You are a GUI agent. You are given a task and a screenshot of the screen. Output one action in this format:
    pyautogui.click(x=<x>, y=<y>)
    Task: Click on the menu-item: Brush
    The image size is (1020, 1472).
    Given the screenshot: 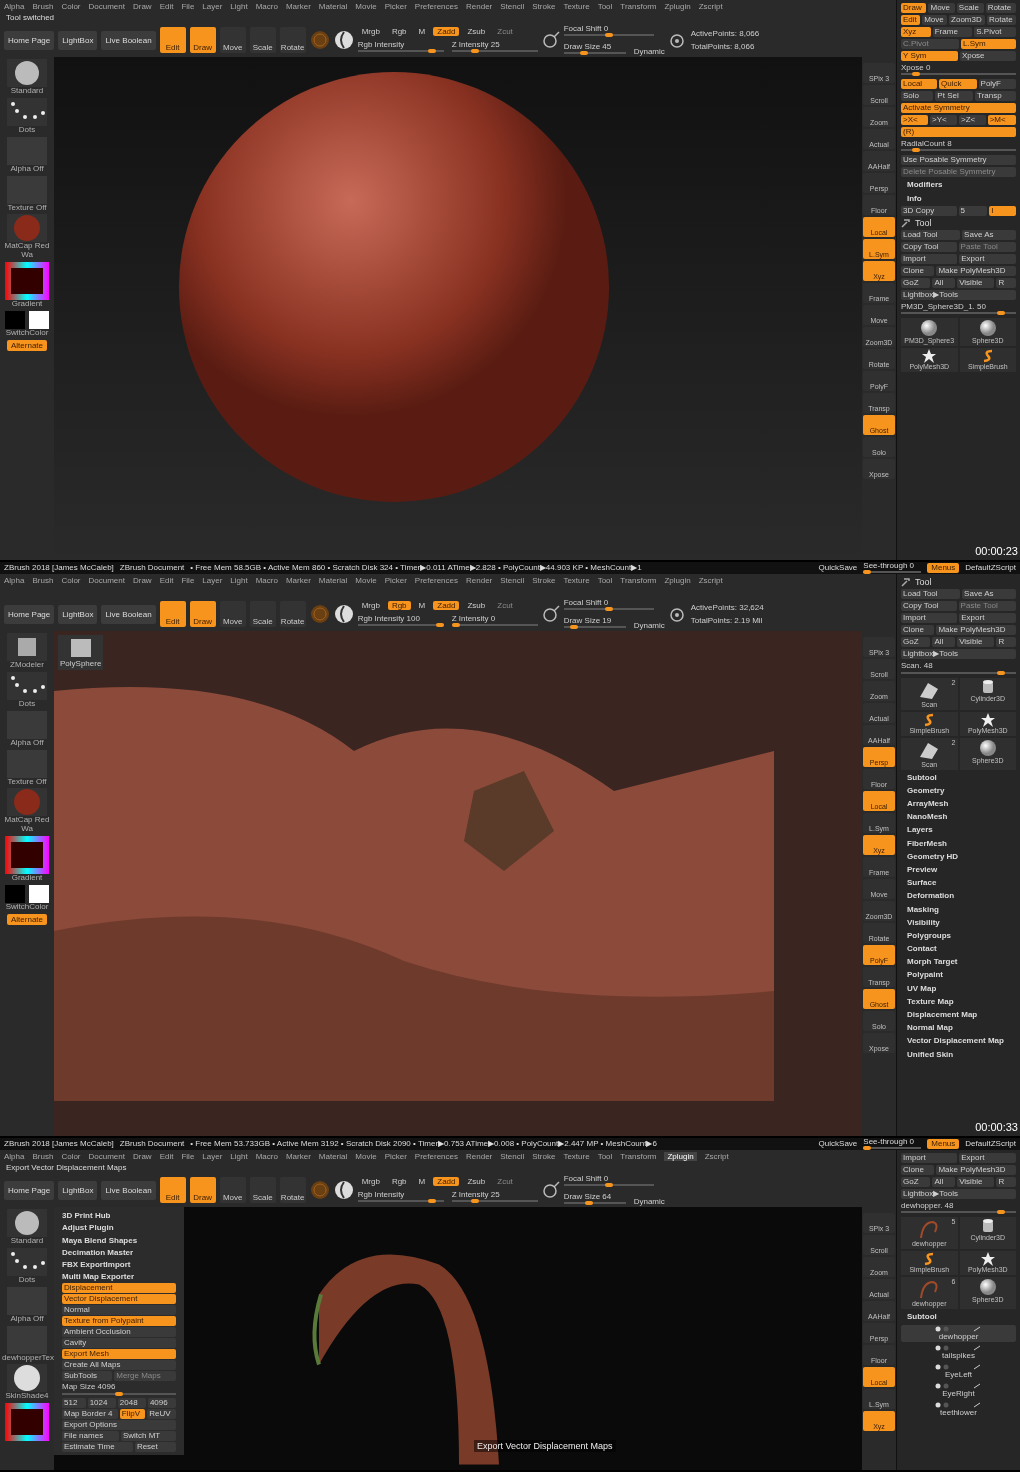 What is the action you would take?
    pyautogui.click(x=43, y=1157)
    